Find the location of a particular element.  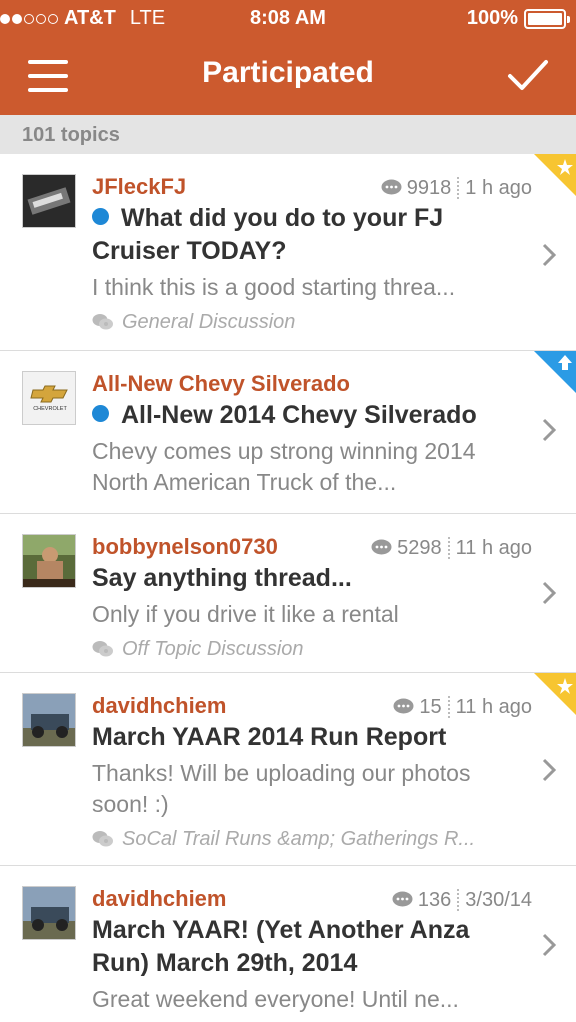

topic-meta: 15 11 h ago is located at coordinates (462, 707).